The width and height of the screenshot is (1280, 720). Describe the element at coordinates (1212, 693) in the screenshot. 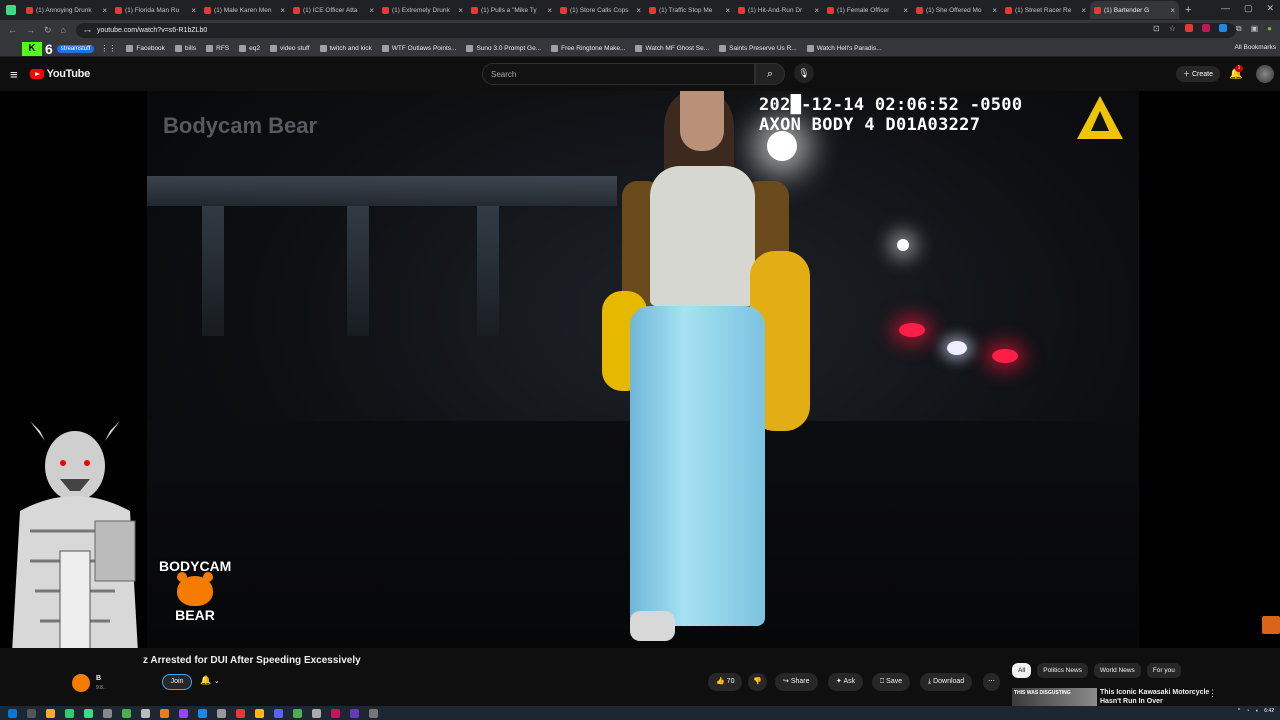

I see `more-vert-icon: ⋮` at that location.